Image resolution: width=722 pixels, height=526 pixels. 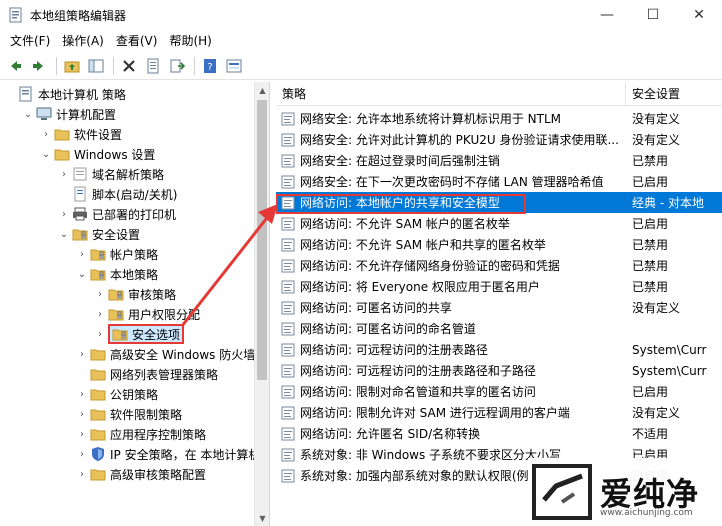 What do you see at coordinates (499, 328) in the screenshot?
I see `policy-row: 网络访问: 可匿名访问的命名管道` at bounding box center [499, 328].